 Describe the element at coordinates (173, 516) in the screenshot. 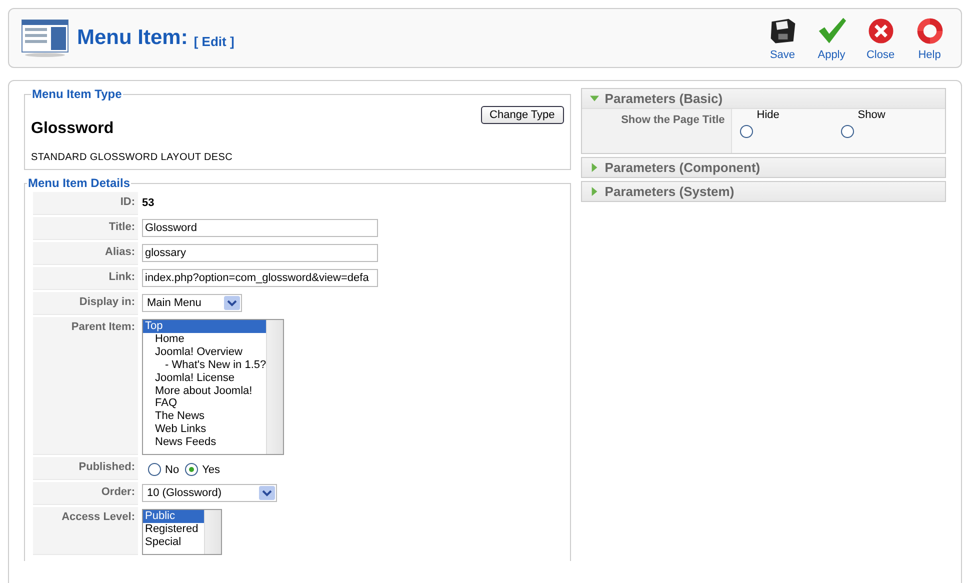

I see `list-option: Public` at that location.